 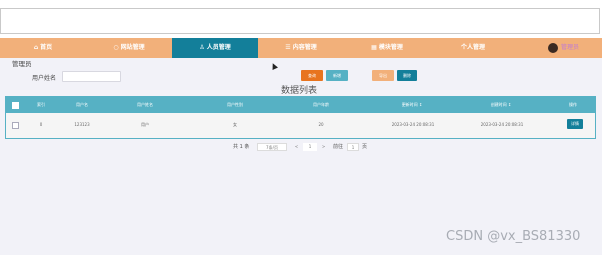 What do you see at coordinates (413, 124) in the screenshot?
I see `cell-updated: 2023-03-24 20:08:31` at bounding box center [413, 124].